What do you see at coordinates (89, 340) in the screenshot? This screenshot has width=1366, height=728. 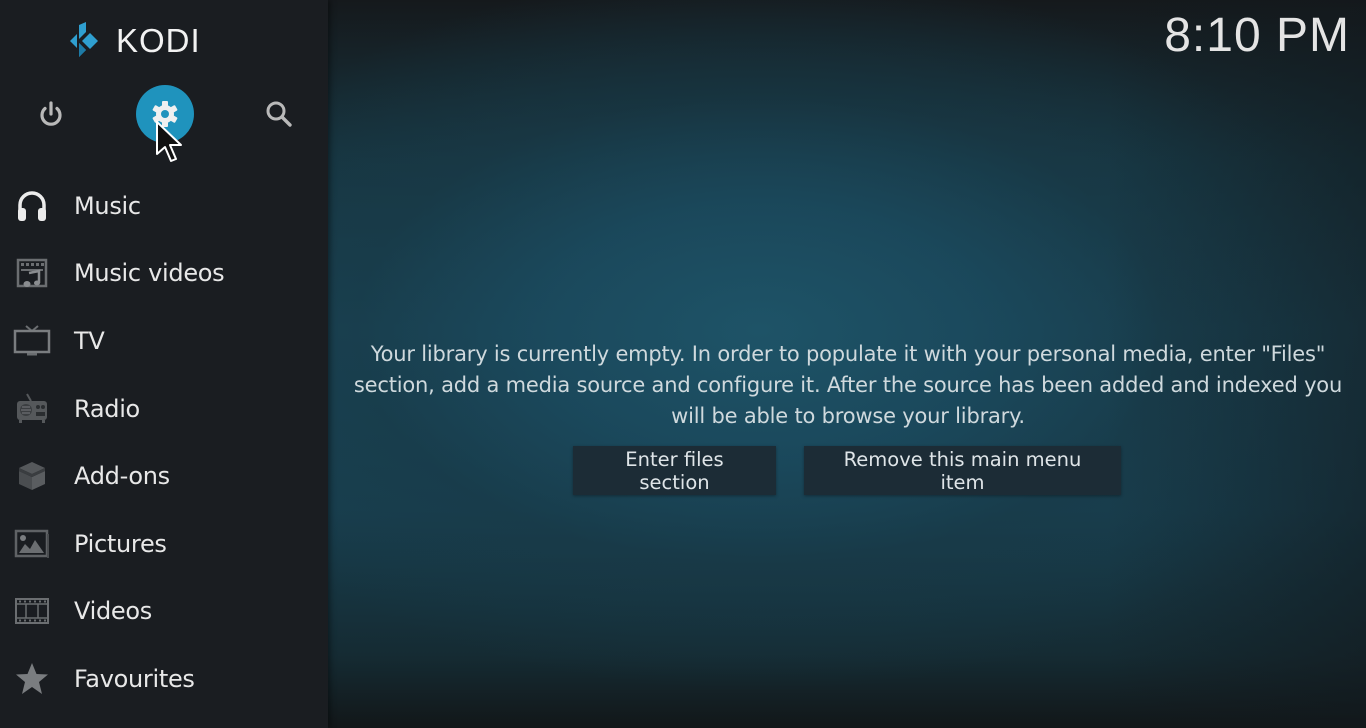 I see `sidebar-item-label: TV` at bounding box center [89, 340].